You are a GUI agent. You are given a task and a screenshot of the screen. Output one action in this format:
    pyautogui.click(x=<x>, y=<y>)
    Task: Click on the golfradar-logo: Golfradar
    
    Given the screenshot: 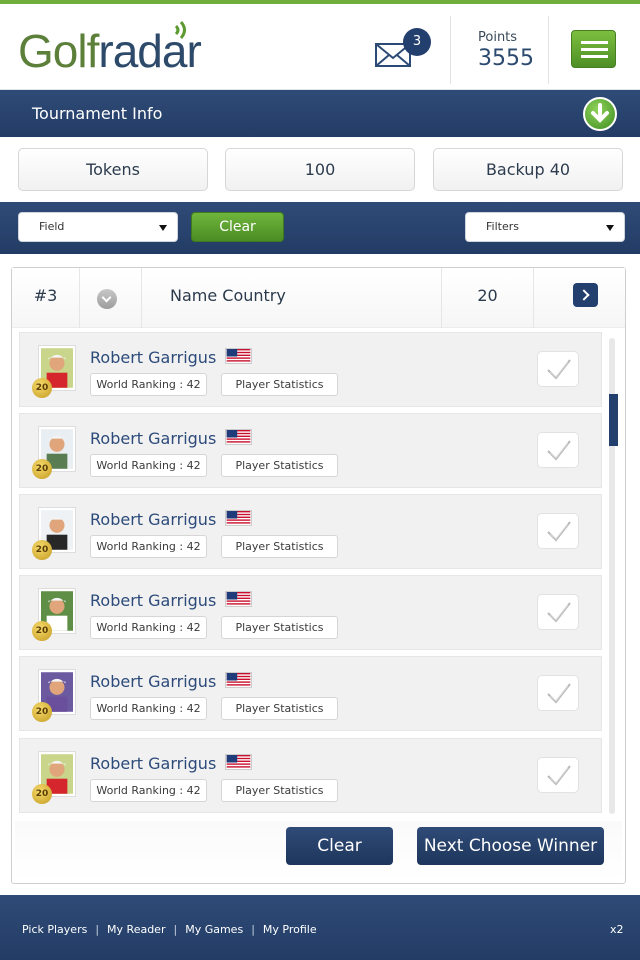 What is the action you would take?
    pyautogui.click(x=118, y=53)
    